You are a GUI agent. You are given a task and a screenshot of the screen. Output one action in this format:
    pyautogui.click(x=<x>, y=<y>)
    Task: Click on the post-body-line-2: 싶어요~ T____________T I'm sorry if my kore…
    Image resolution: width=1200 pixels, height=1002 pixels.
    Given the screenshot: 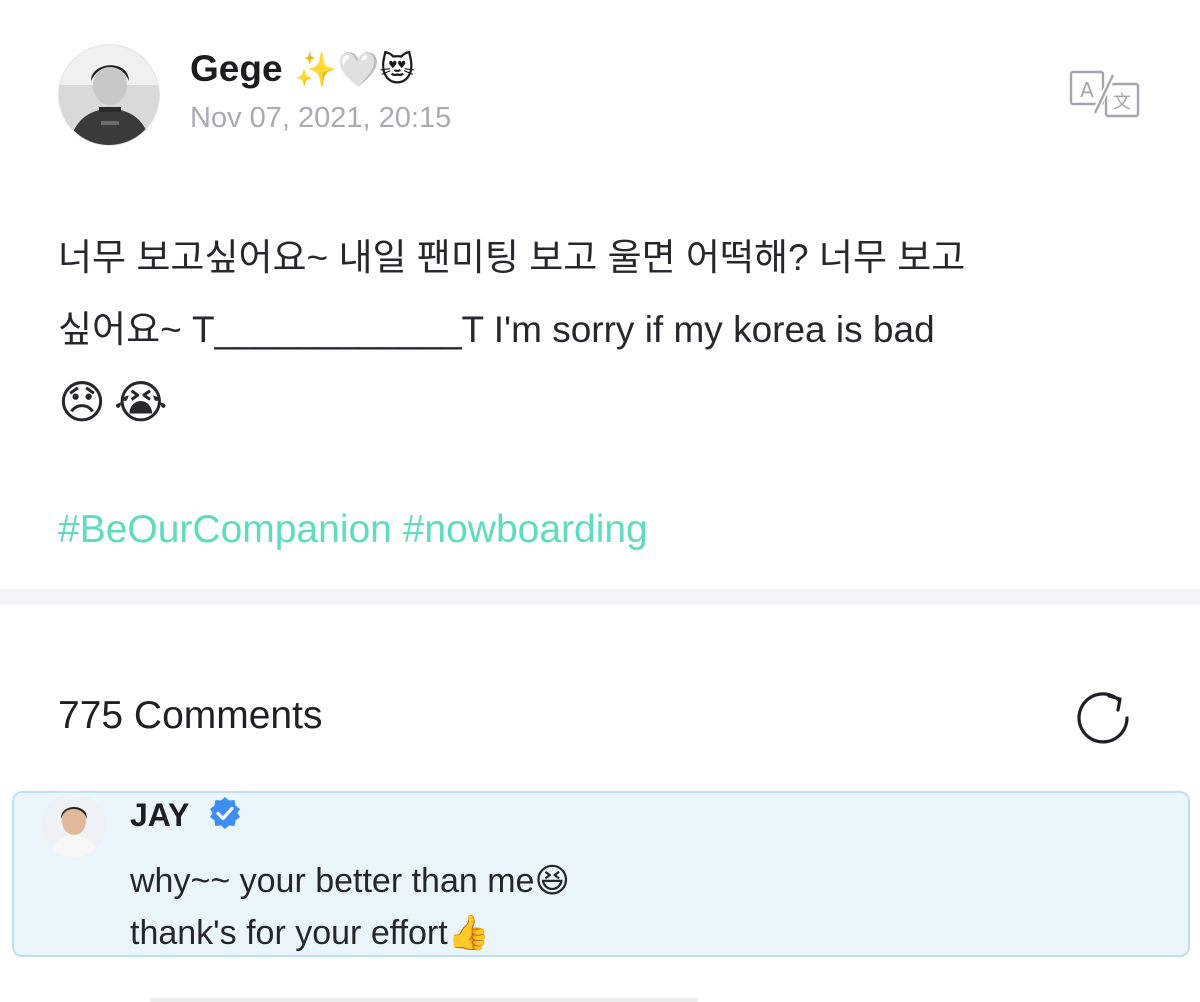 What is the action you would take?
    pyautogui.click(x=496, y=329)
    